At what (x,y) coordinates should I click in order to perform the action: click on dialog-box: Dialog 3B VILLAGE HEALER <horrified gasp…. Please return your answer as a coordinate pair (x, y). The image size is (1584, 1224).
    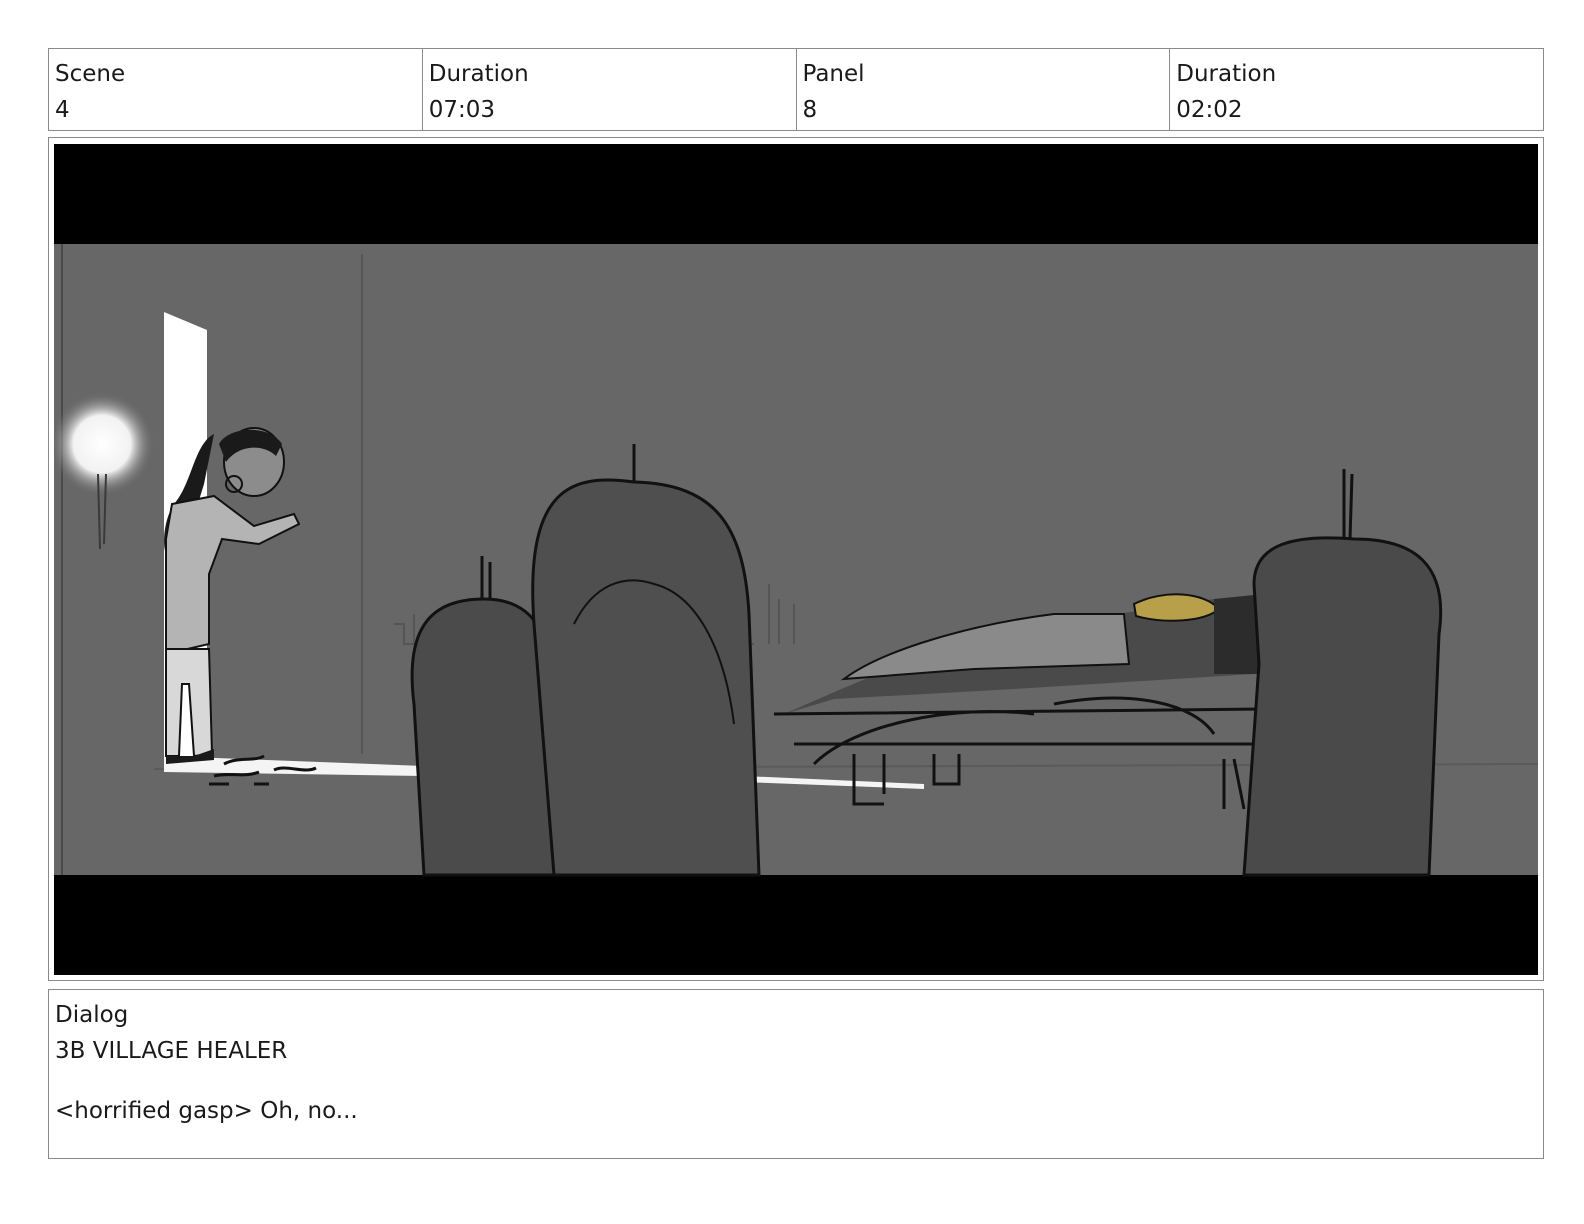
    Looking at the image, I should click on (796, 1074).